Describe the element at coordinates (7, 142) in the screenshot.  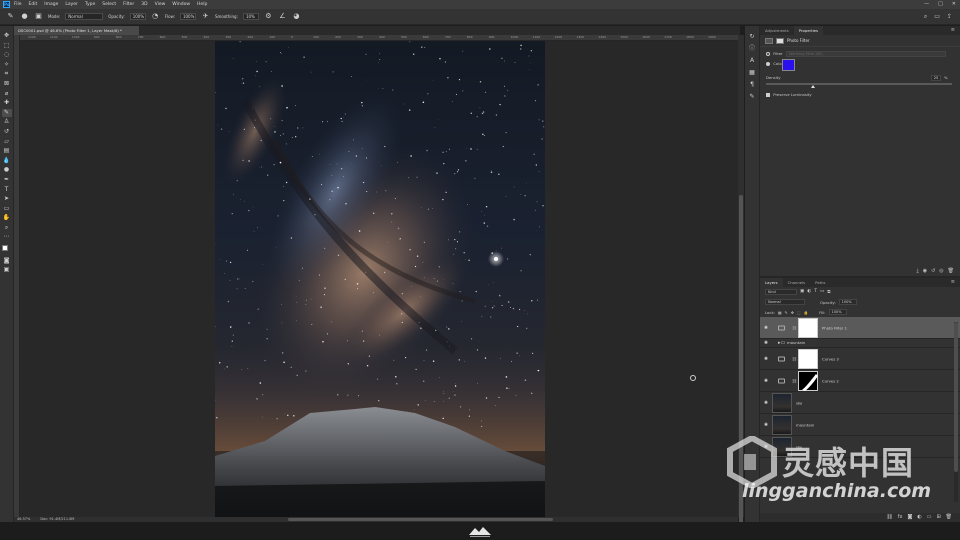
I see `eraser-tool-icon: ▱` at that location.